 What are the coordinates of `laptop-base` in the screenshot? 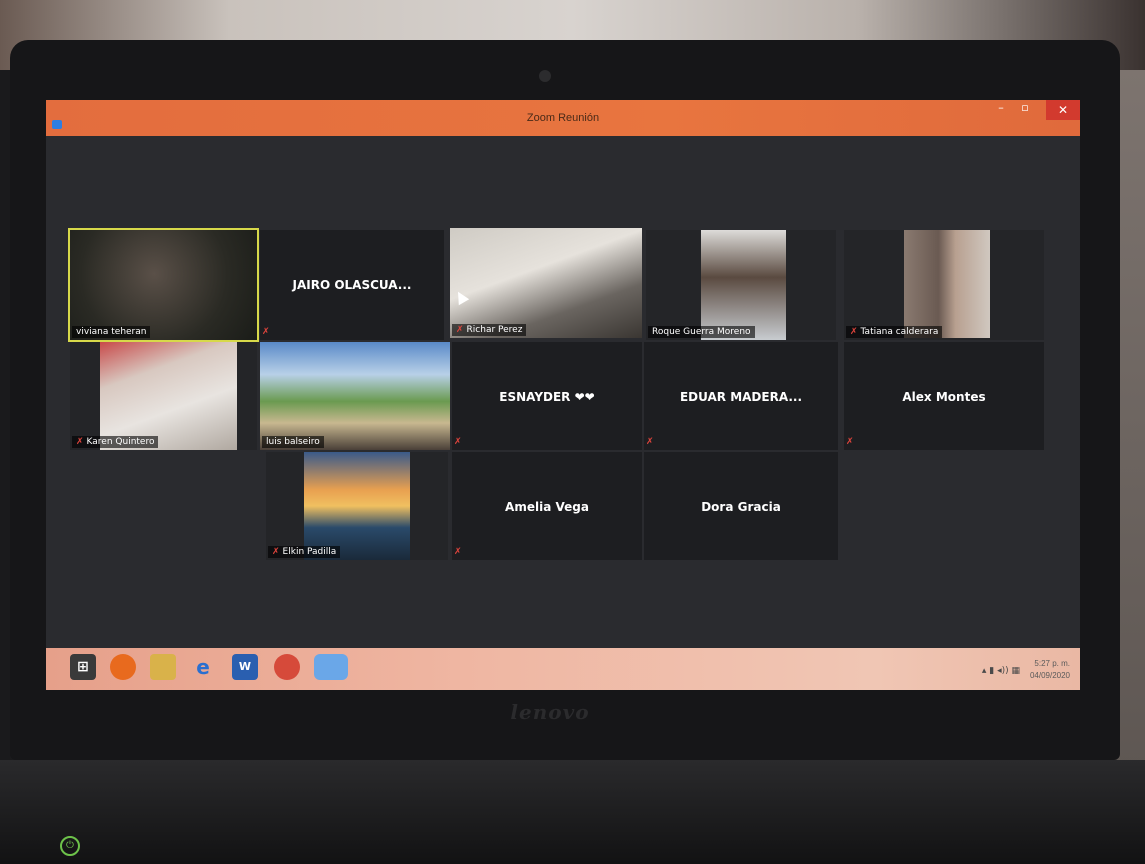 It's located at (572, 812).